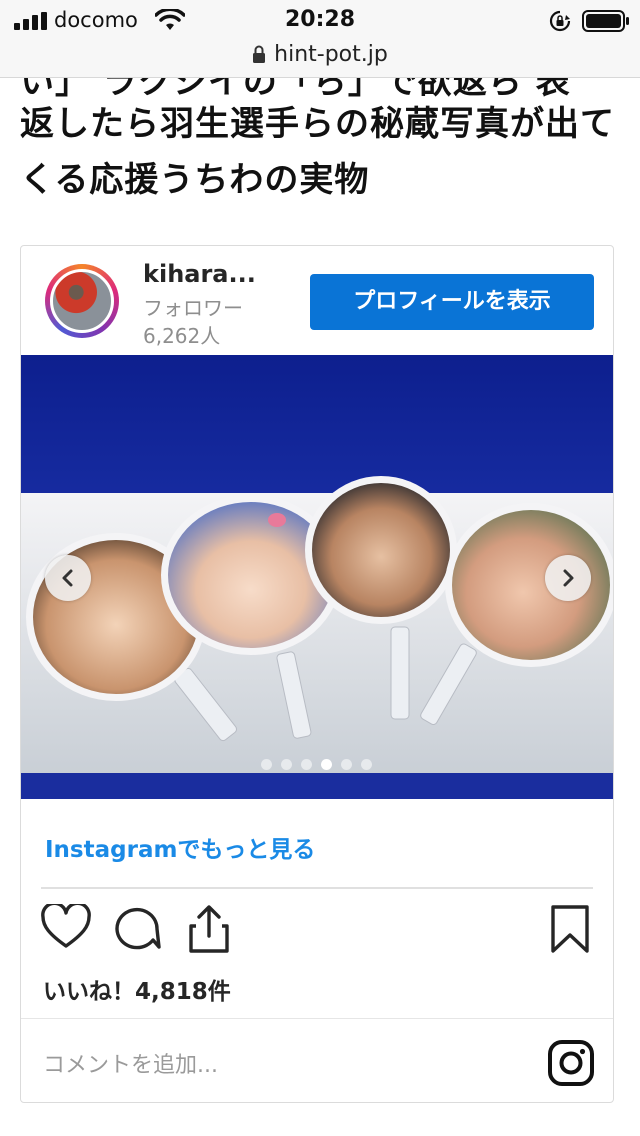 The width and height of the screenshot is (640, 1136). Describe the element at coordinates (137, 928) in the screenshot. I see `comment-icon` at that location.